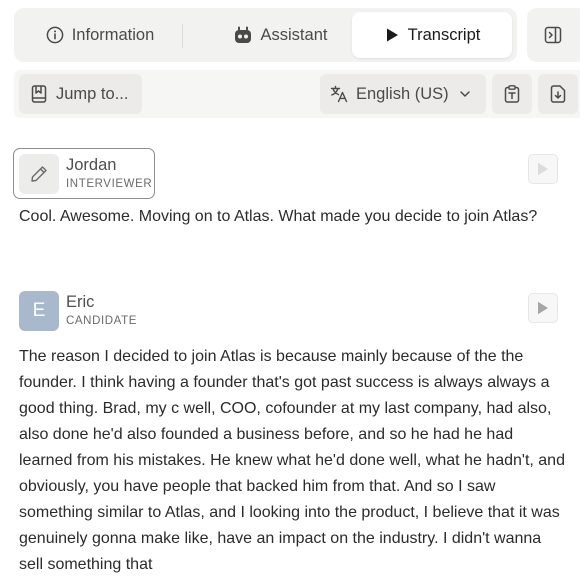 The width and height of the screenshot is (580, 578). What do you see at coordinates (101, 310) in the screenshot?
I see `speaker-info: Eric CANDIDATE` at bounding box center [101, 310].